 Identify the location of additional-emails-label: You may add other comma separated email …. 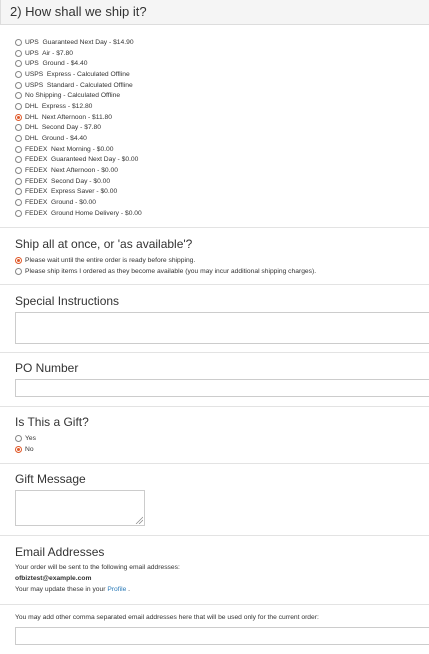
(167, 617).